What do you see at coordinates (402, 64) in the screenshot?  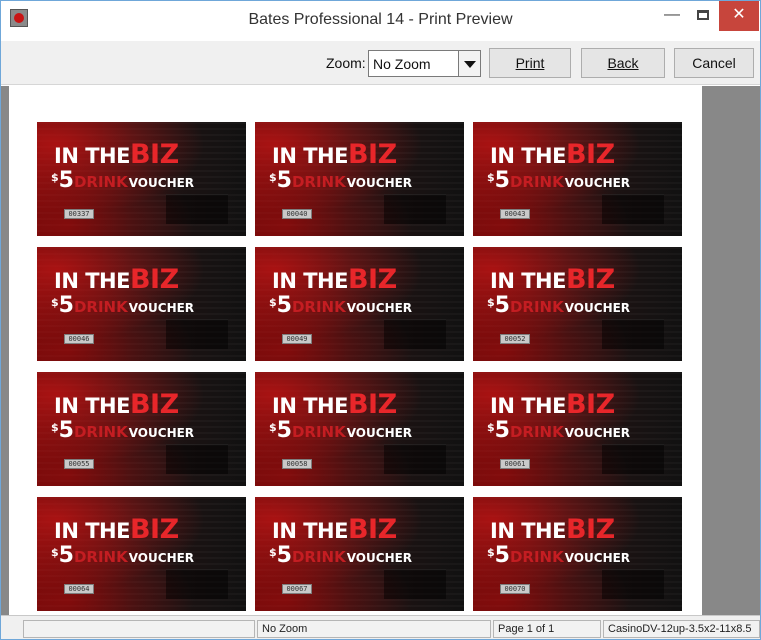 I see `zoom-select-value: No Zoom` at bounding box center [402, 64].